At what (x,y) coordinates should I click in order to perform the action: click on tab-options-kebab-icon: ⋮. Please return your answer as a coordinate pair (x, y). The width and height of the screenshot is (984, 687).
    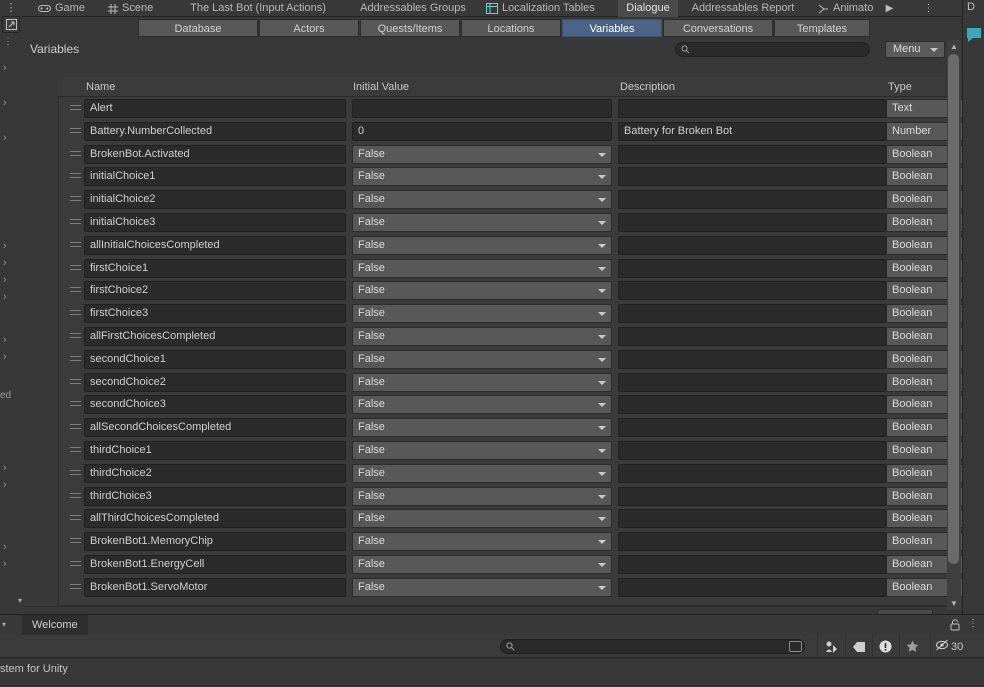
    Looking at the image, I should click on (928, 8).